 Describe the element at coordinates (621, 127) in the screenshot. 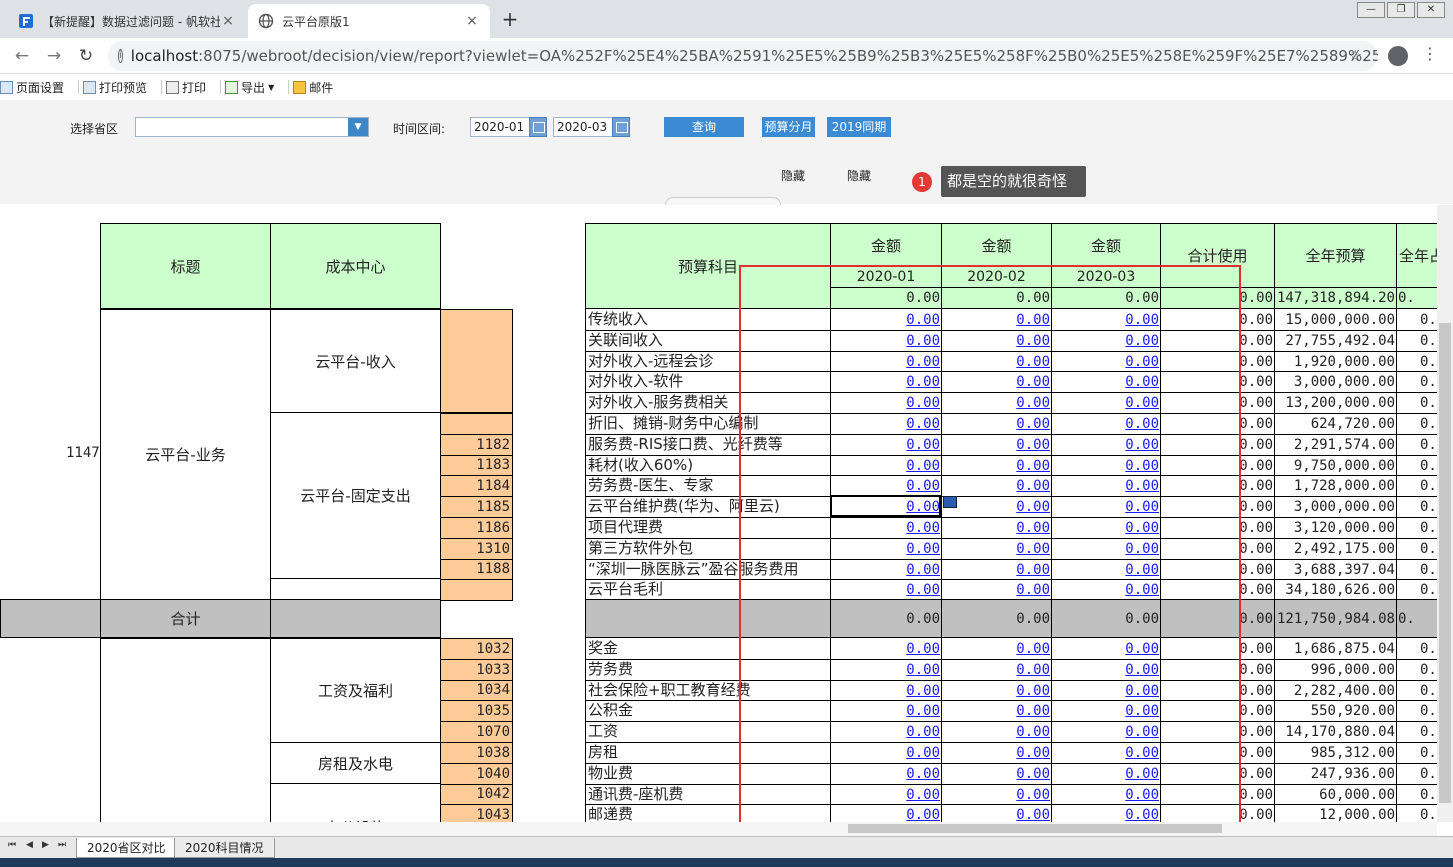

I see `calendar-icon` at that location.